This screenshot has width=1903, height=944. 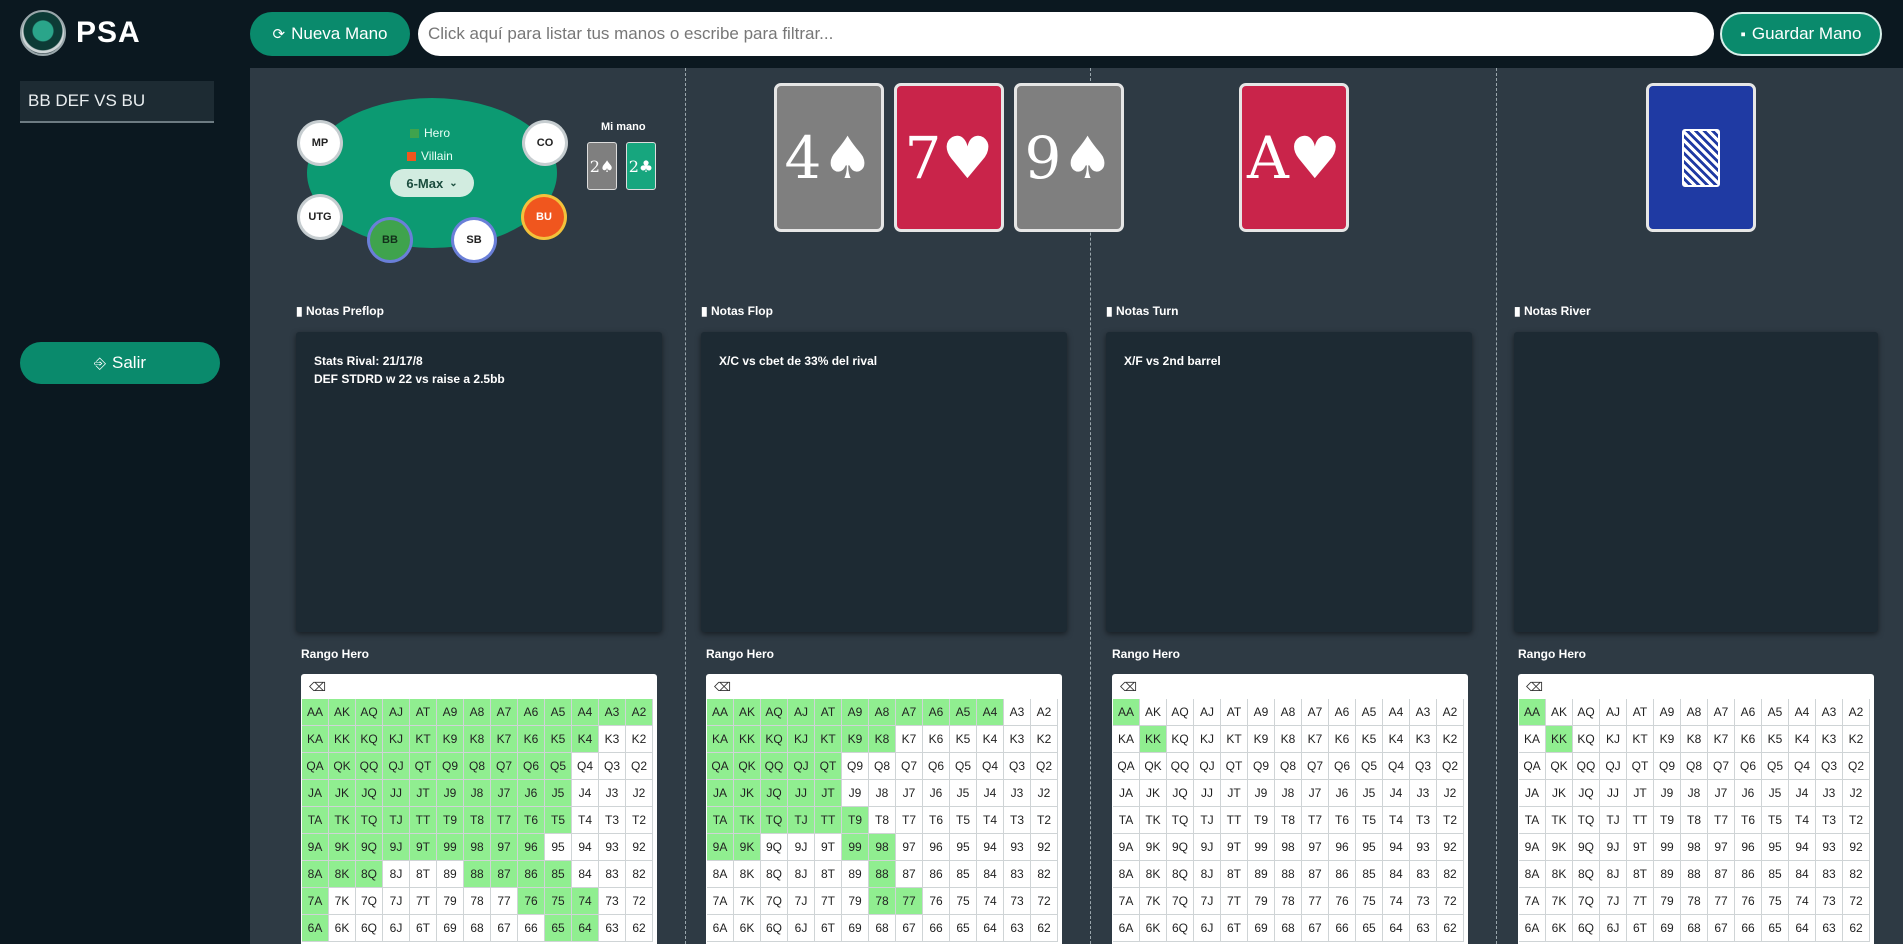 What do you see at coordinates (1559, 901) in the screenshot?
I see `range-cell: 7K` at bounding box center [1559, 901].